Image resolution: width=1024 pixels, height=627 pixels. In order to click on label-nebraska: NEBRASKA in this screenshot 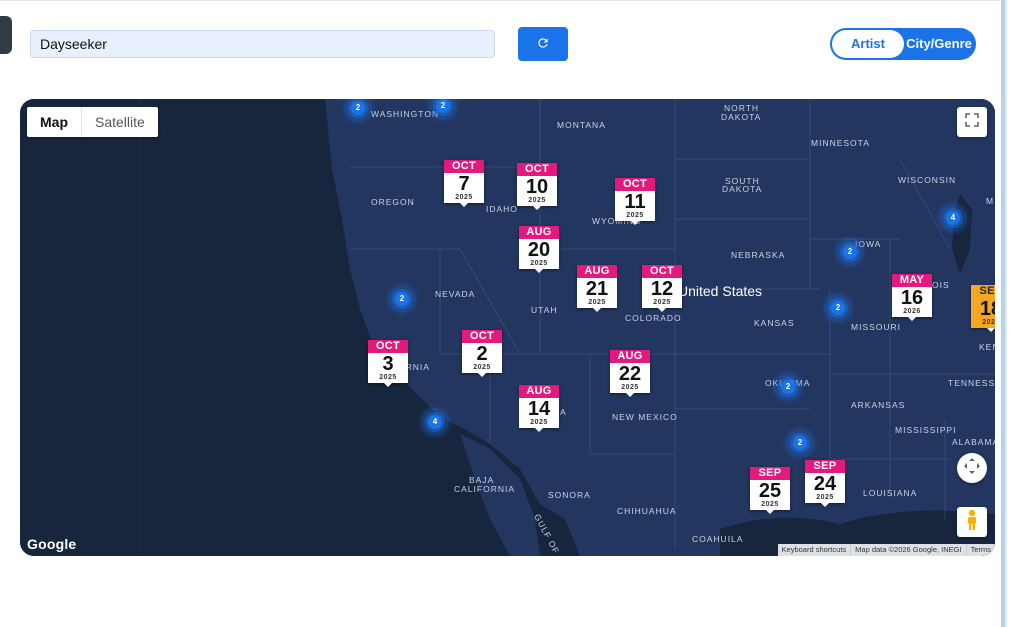, I will do `click(758, 255)`.